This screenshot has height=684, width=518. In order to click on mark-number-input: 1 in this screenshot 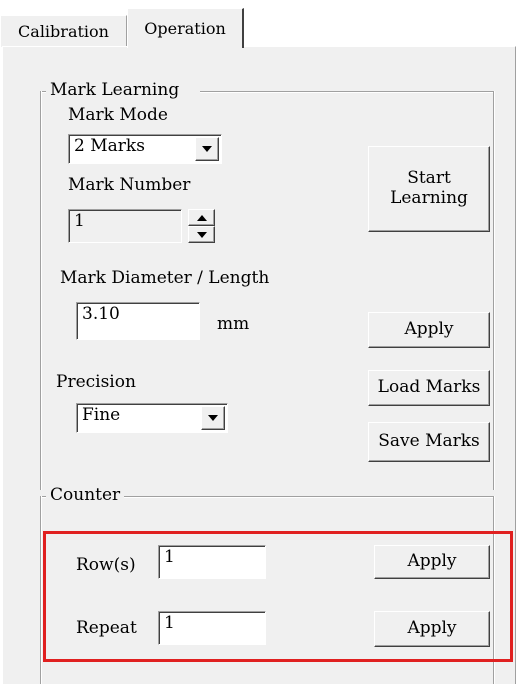, I will do `click(125, 226)`.